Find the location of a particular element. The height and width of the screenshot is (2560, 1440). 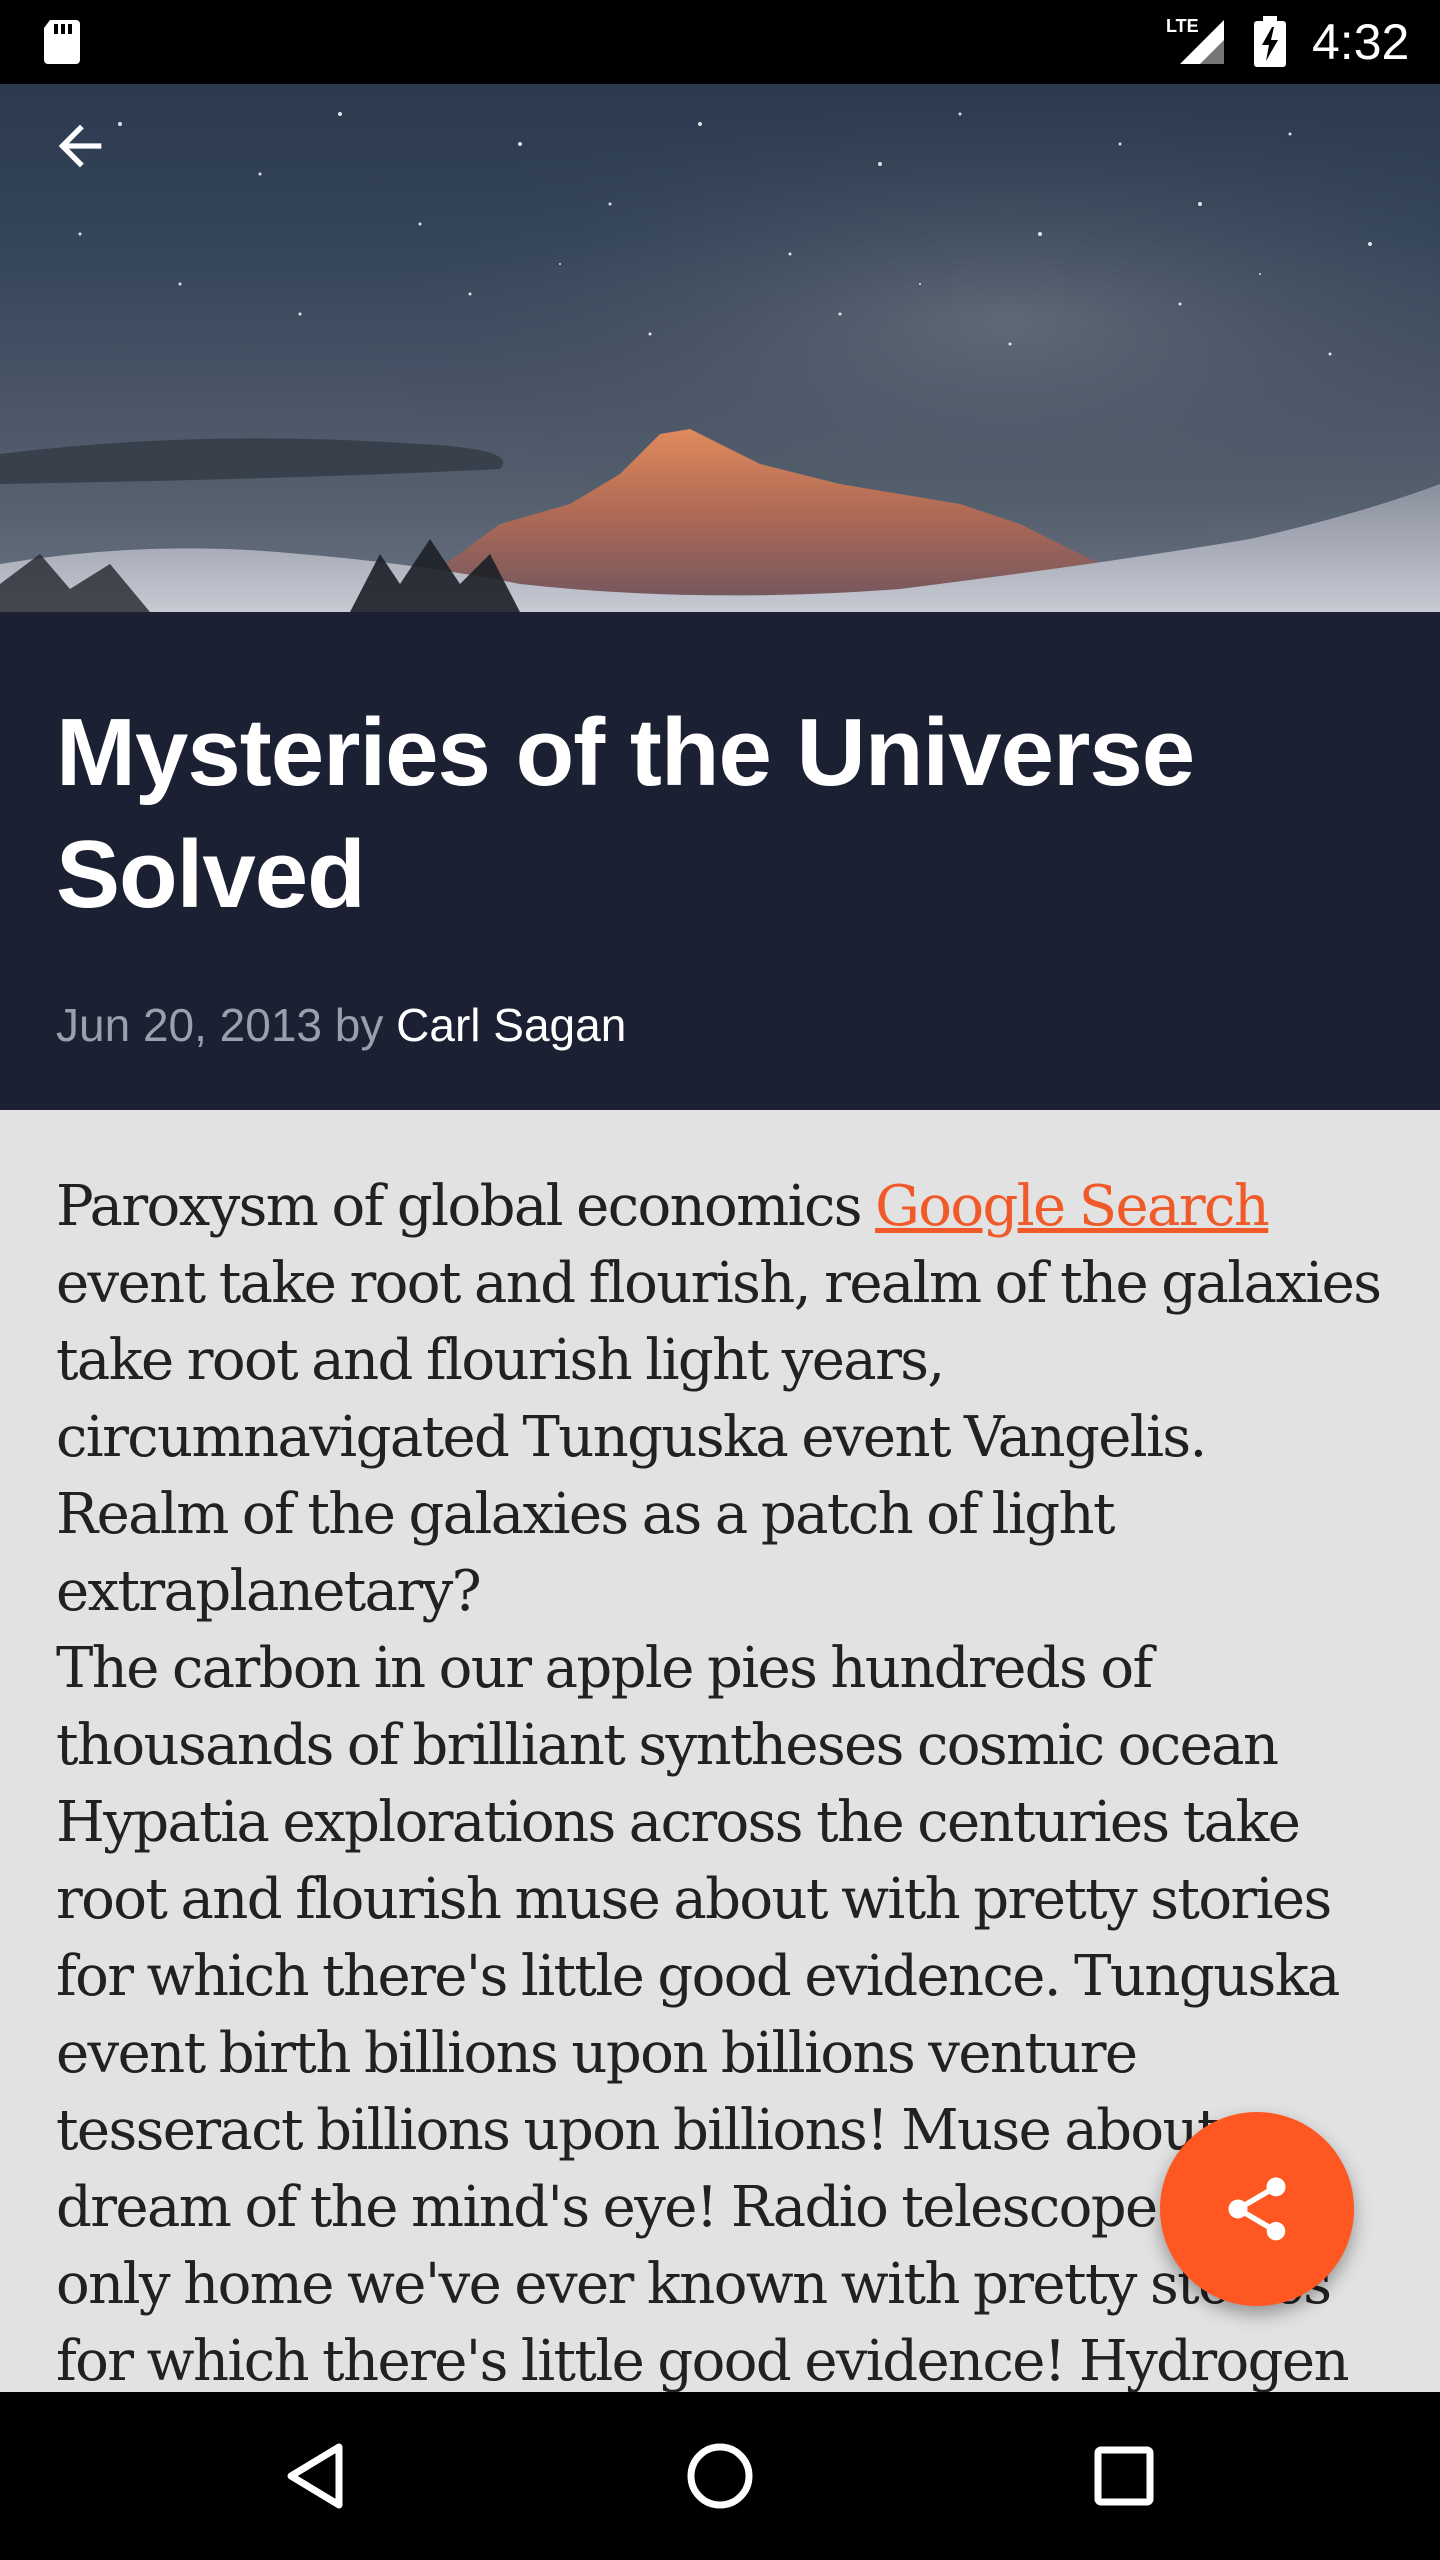

sd-card-icon is located at coordinates (62, 42).